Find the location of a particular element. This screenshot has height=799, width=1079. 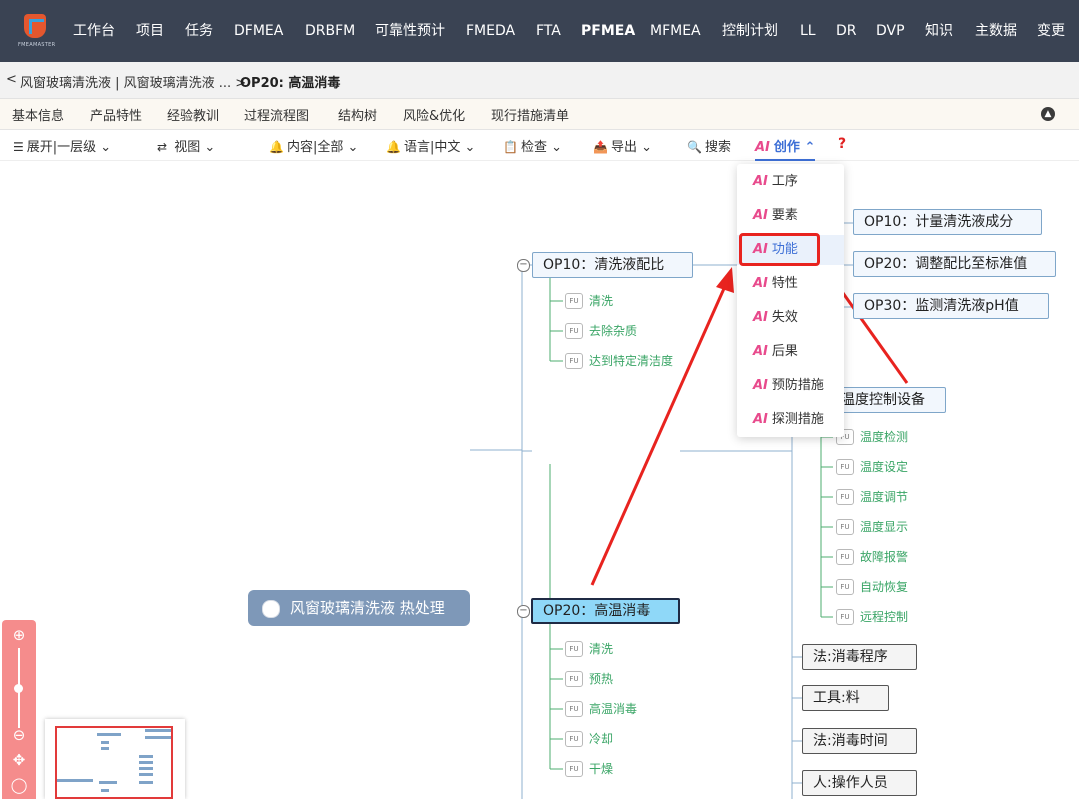

language-button: 🔔 语言|中文 ⌄ is located at coordinates (430, 145).